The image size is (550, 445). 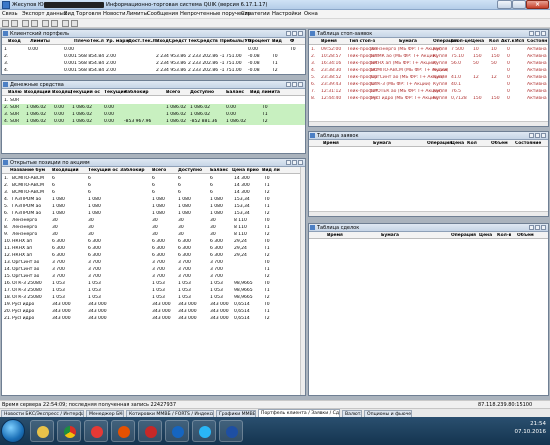 I want to click on column-header: Вид, so click(x=277, y=41).